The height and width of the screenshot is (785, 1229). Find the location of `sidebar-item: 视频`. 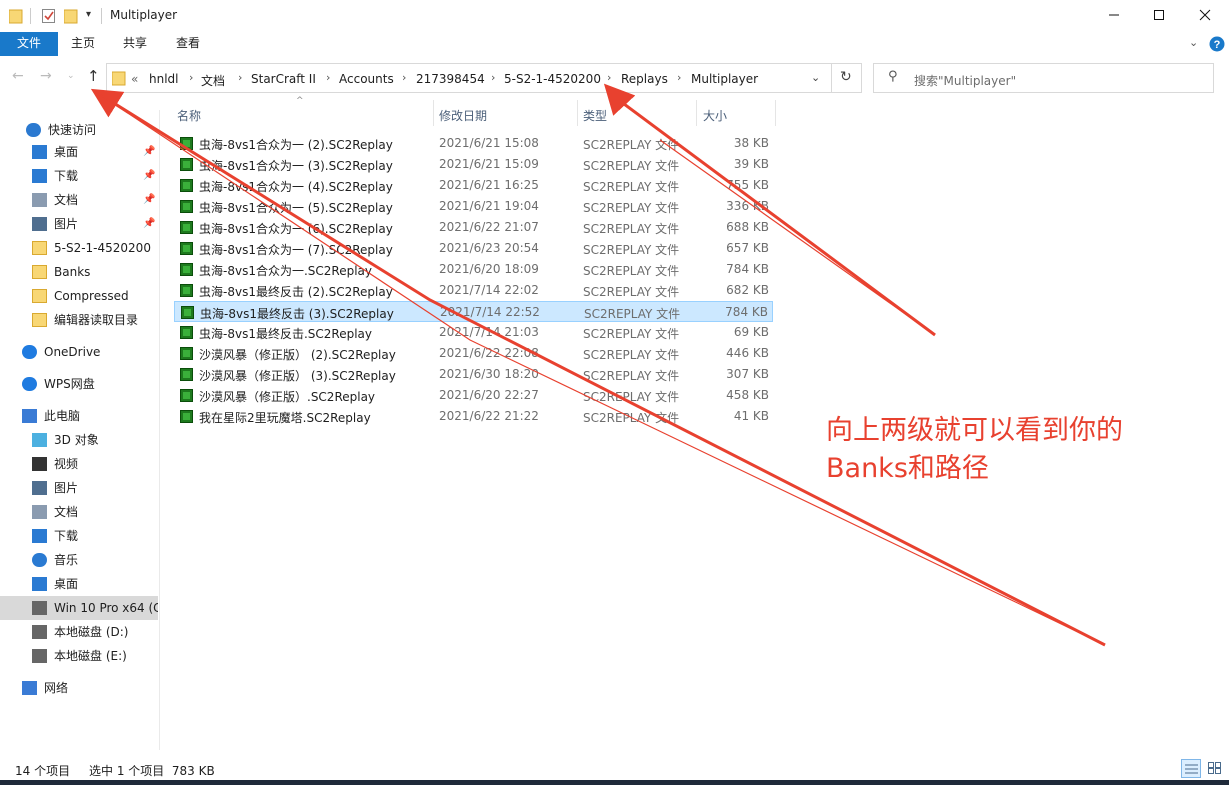

sidebar-item: 视频 is located at coordinates (79, 464).